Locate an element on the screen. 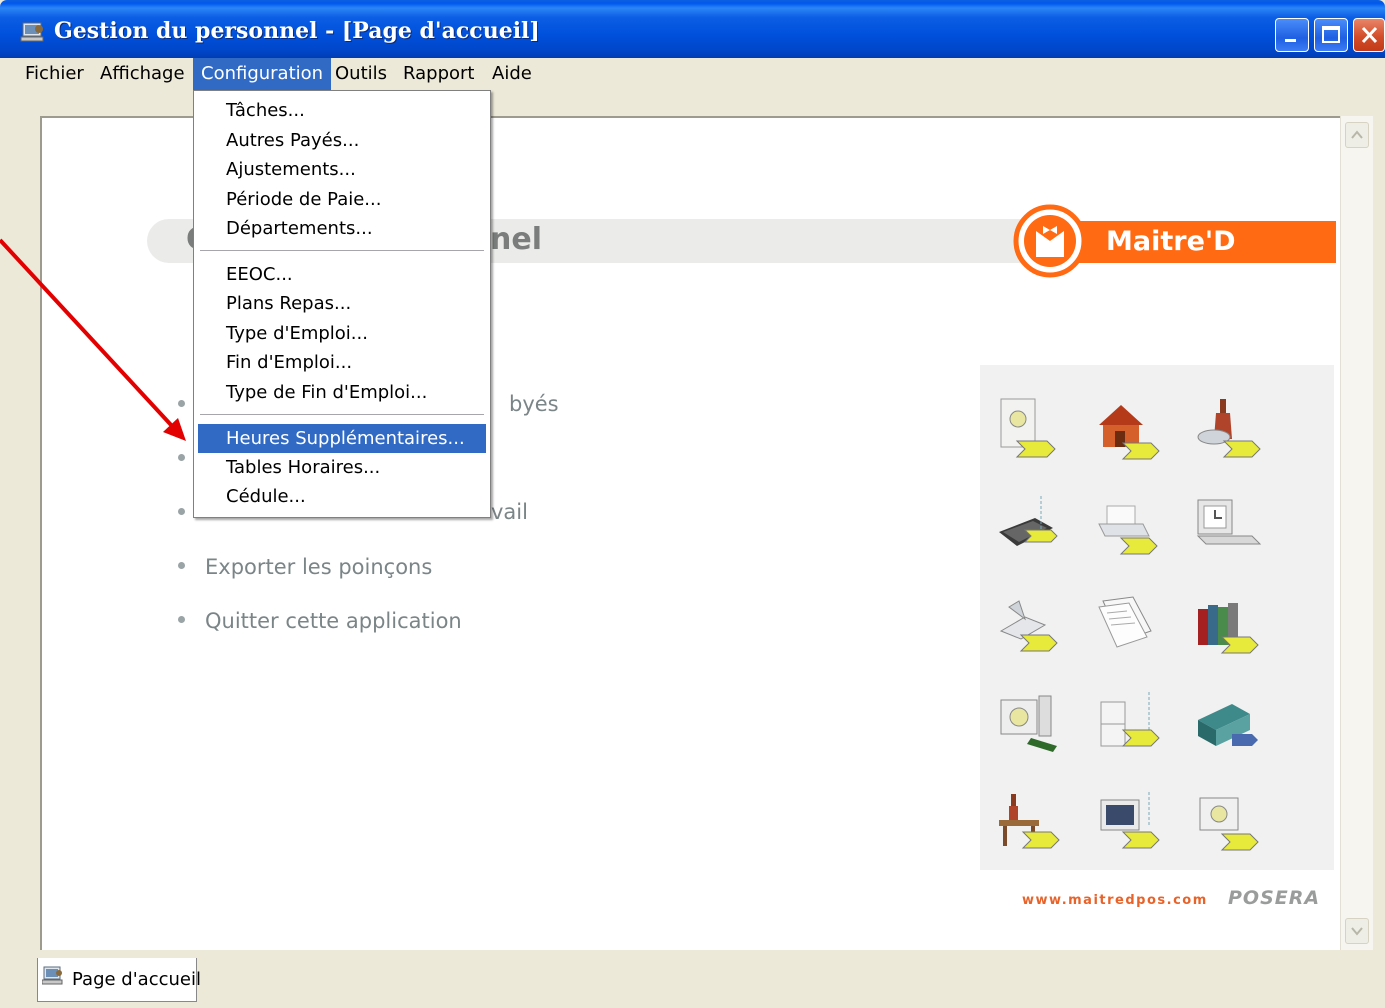  menu-aide: Aide is located at coordinates (512, 74).